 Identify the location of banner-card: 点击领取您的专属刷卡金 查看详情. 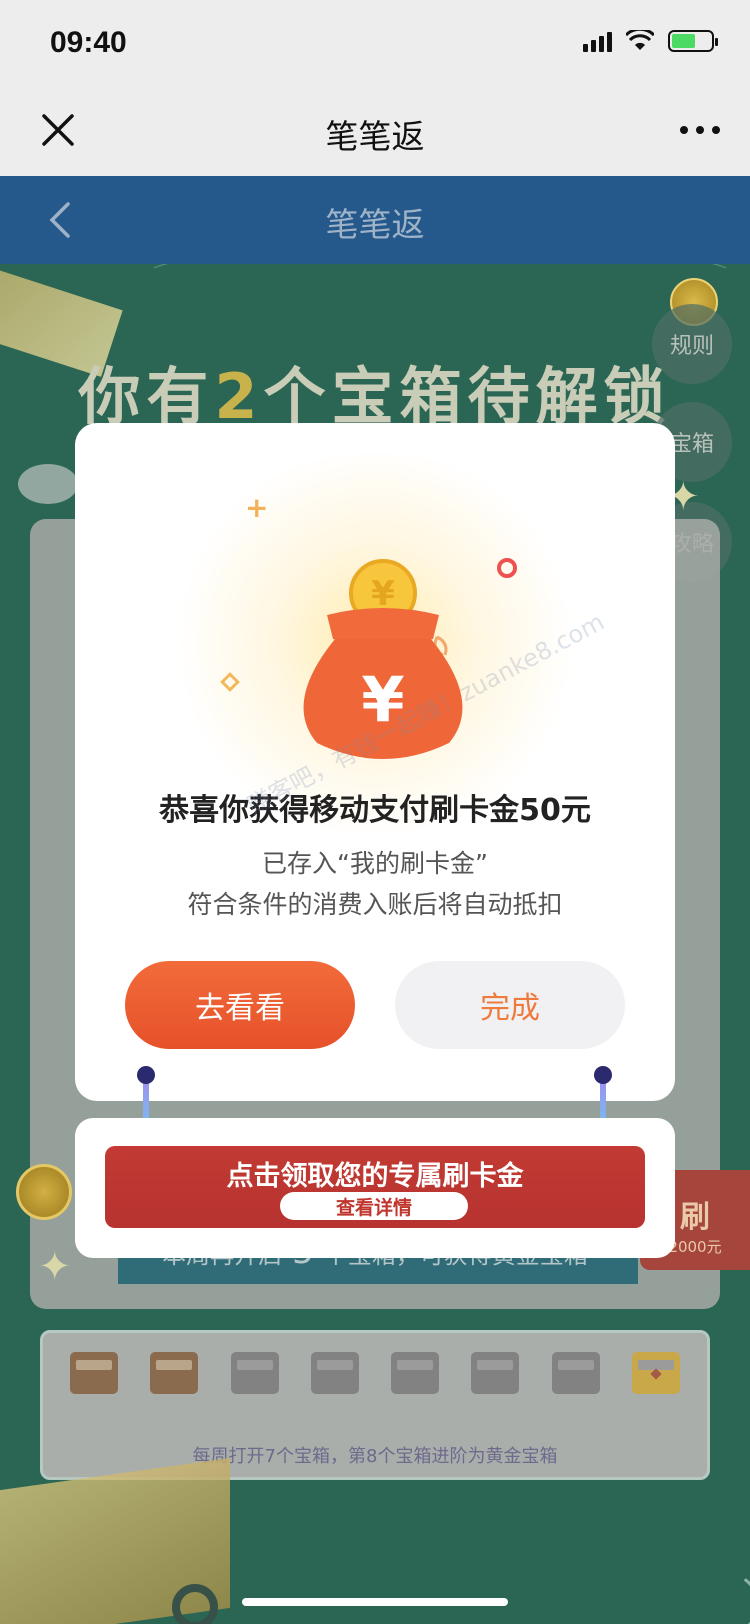
(375, 1188).